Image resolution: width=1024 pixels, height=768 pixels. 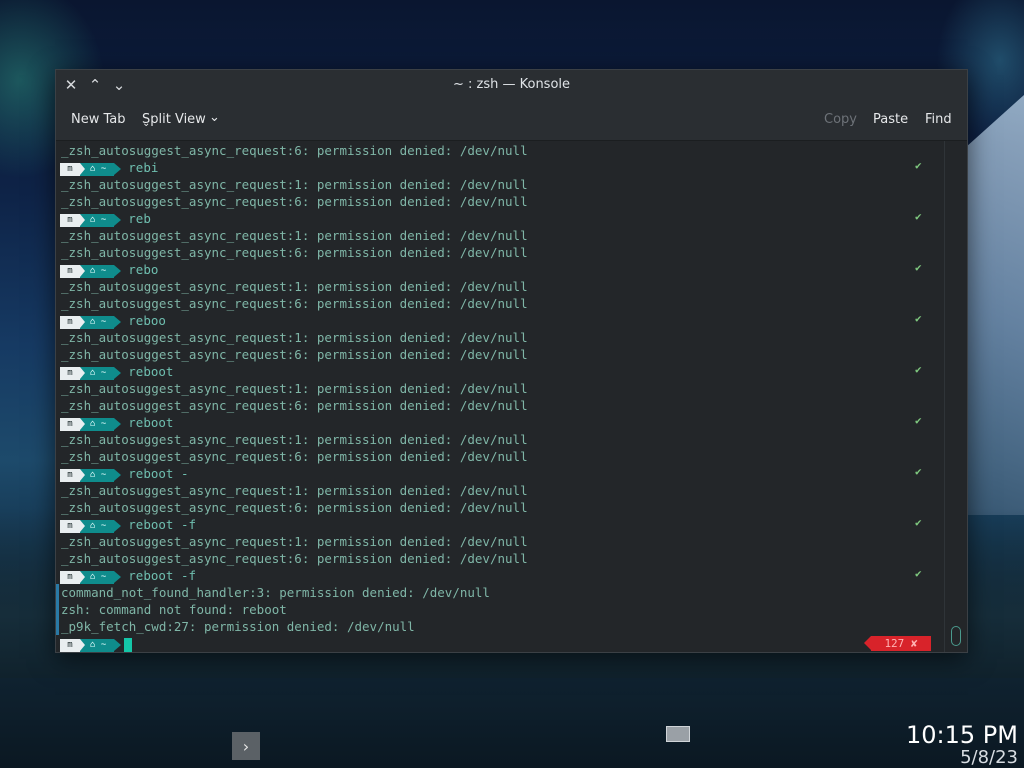 What do you see at coordinates (98, 119) in the screenshot?
I see `new-tab-button: New Tab` at bounding box center [98, 119].